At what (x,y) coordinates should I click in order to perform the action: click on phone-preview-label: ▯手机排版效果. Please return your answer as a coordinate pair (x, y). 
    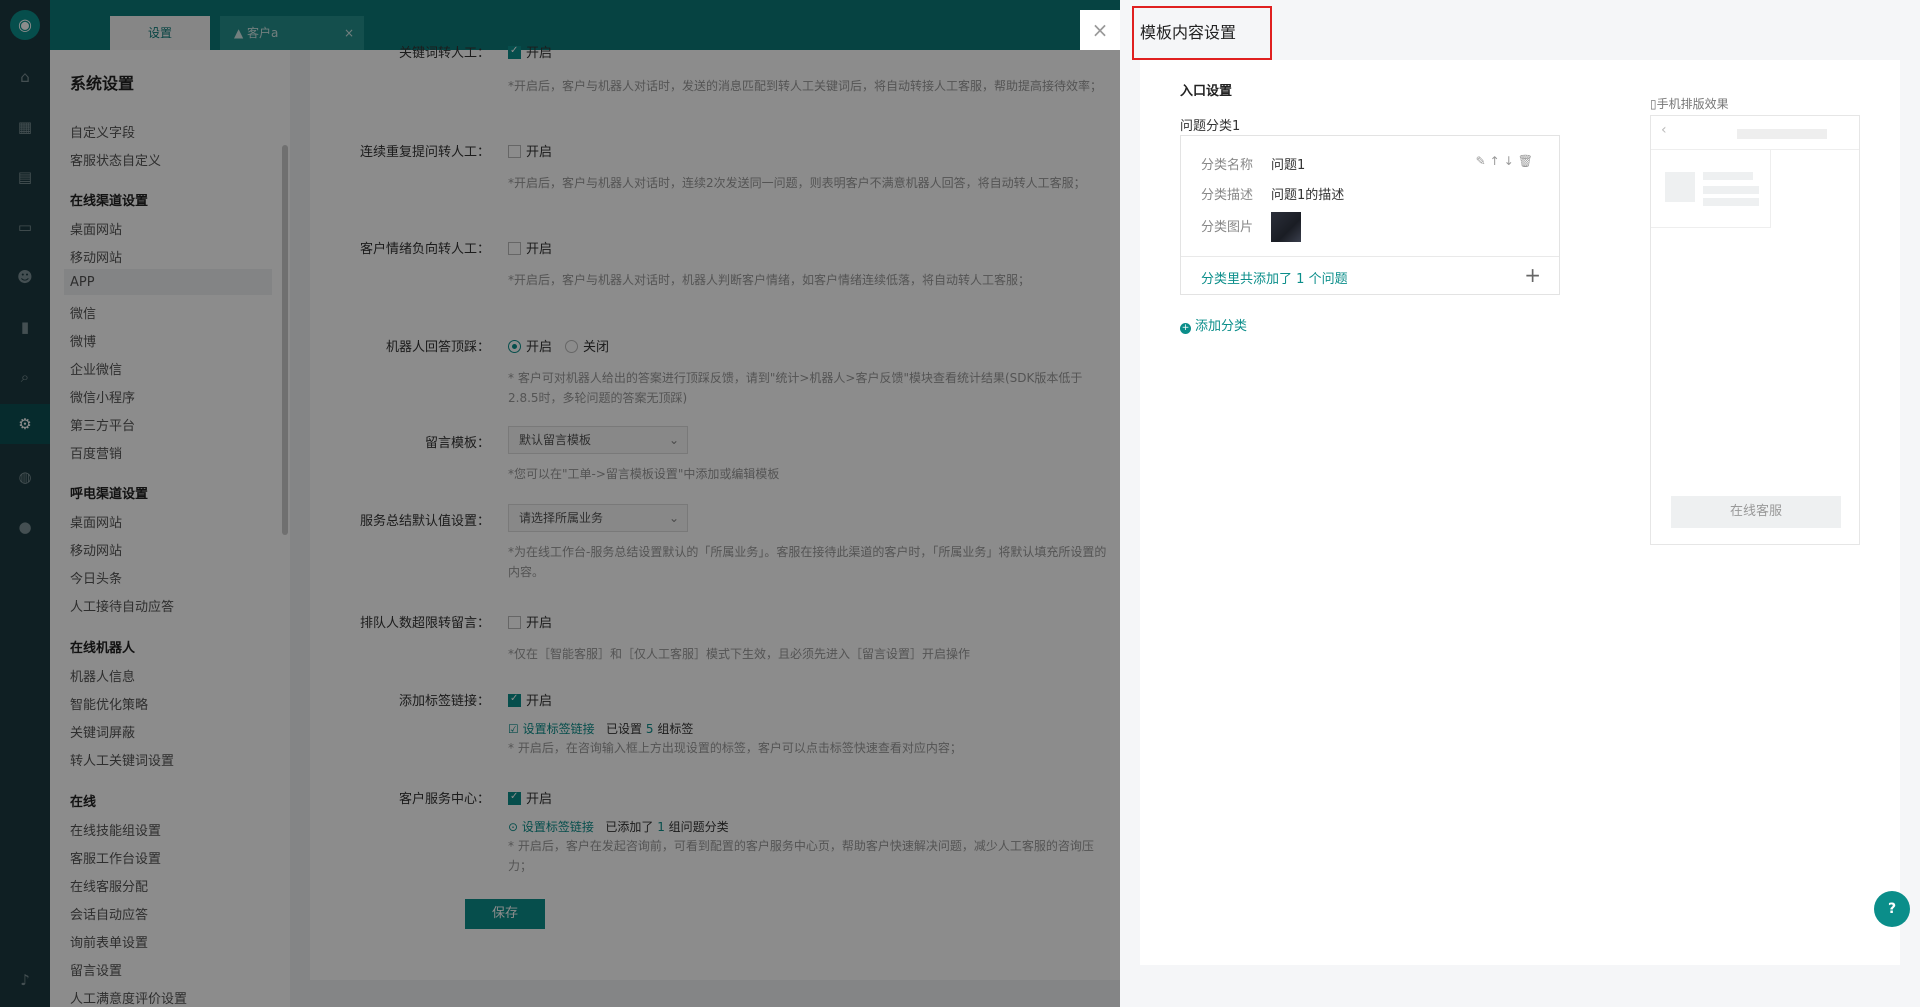
    Looking at the image, I should click on (1689, 104).